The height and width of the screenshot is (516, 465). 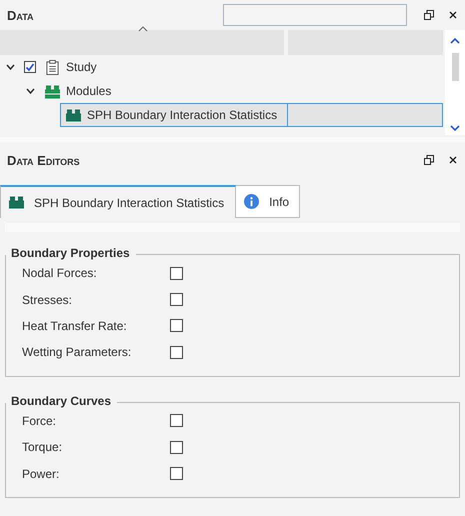 I want to click on tree-item-label: Modules, so click(x=89, y=91).